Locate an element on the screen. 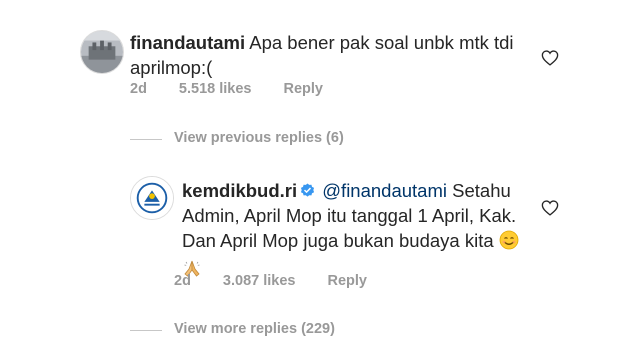  reply-meta: 2d 3.087 likes Reply is located at coordinates (286, 281).